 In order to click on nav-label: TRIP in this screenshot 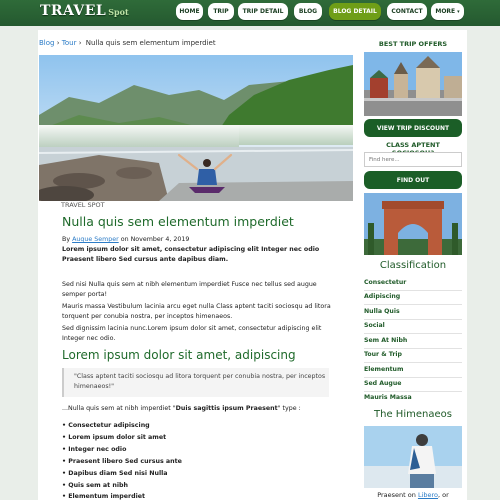, I will do `click(221, 11)`.